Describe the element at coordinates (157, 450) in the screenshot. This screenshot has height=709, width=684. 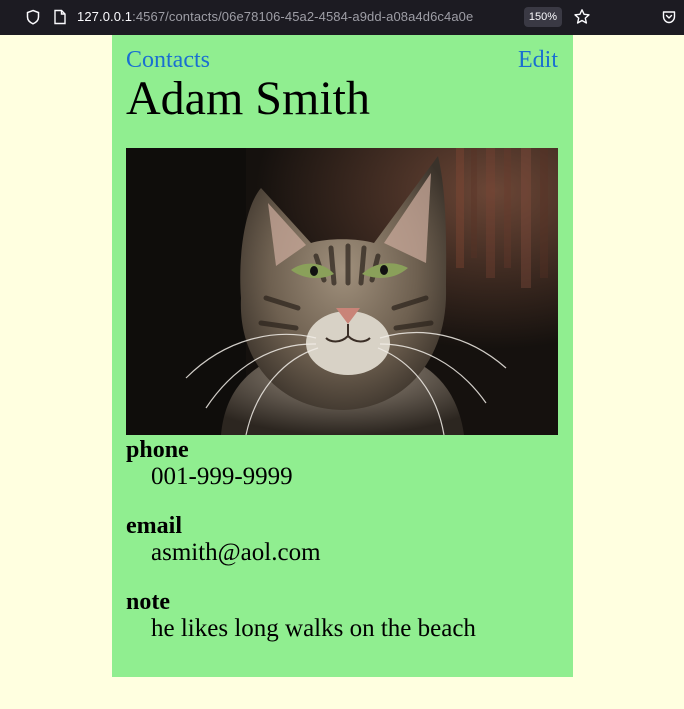
I see `phone-label: phone` at that location.